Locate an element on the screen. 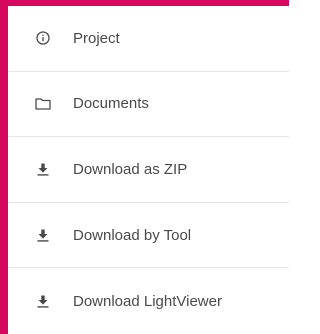 This screenshot has width=320, height=334. info-icon is located at coordinates (43, 38).